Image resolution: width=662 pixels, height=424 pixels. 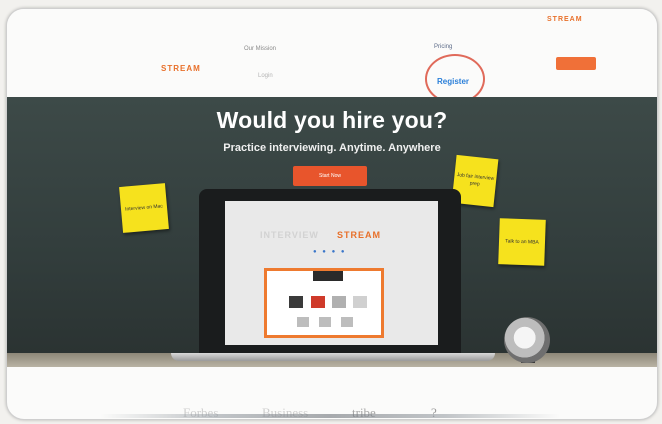 What do you see at coordinates (328, 276) in the screenshot?
I see `screen-panel-bar` at bounding box center [328, 276].